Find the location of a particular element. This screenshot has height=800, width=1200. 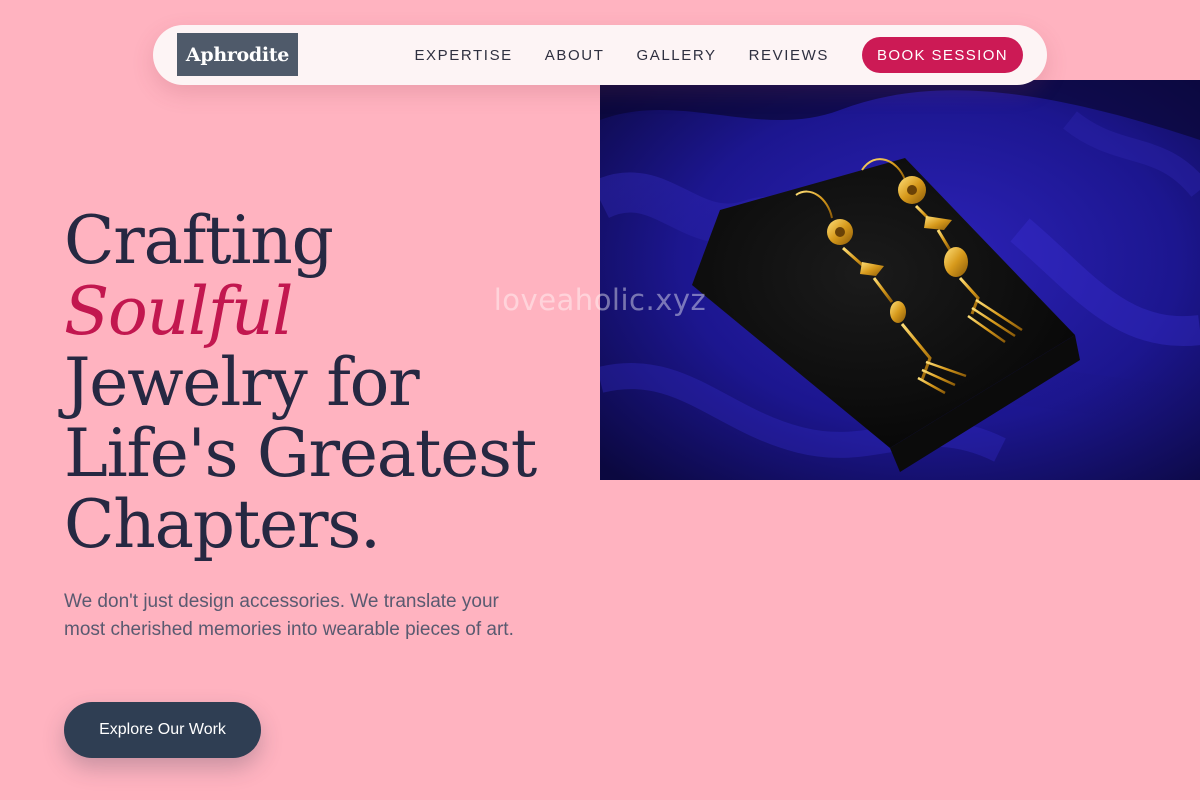

nav-link-gallery: GALLERY is located at coordinates (676, 55).